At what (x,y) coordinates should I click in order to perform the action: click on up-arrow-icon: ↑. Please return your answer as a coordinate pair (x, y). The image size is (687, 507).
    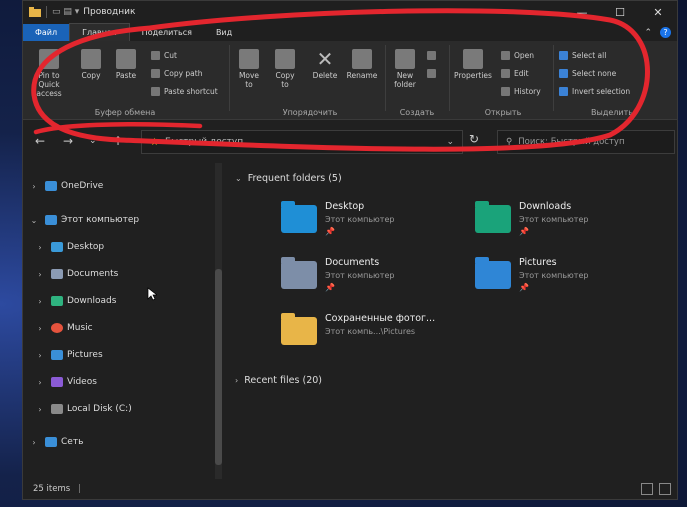
    Looking at the image, I should click on (118, 141).